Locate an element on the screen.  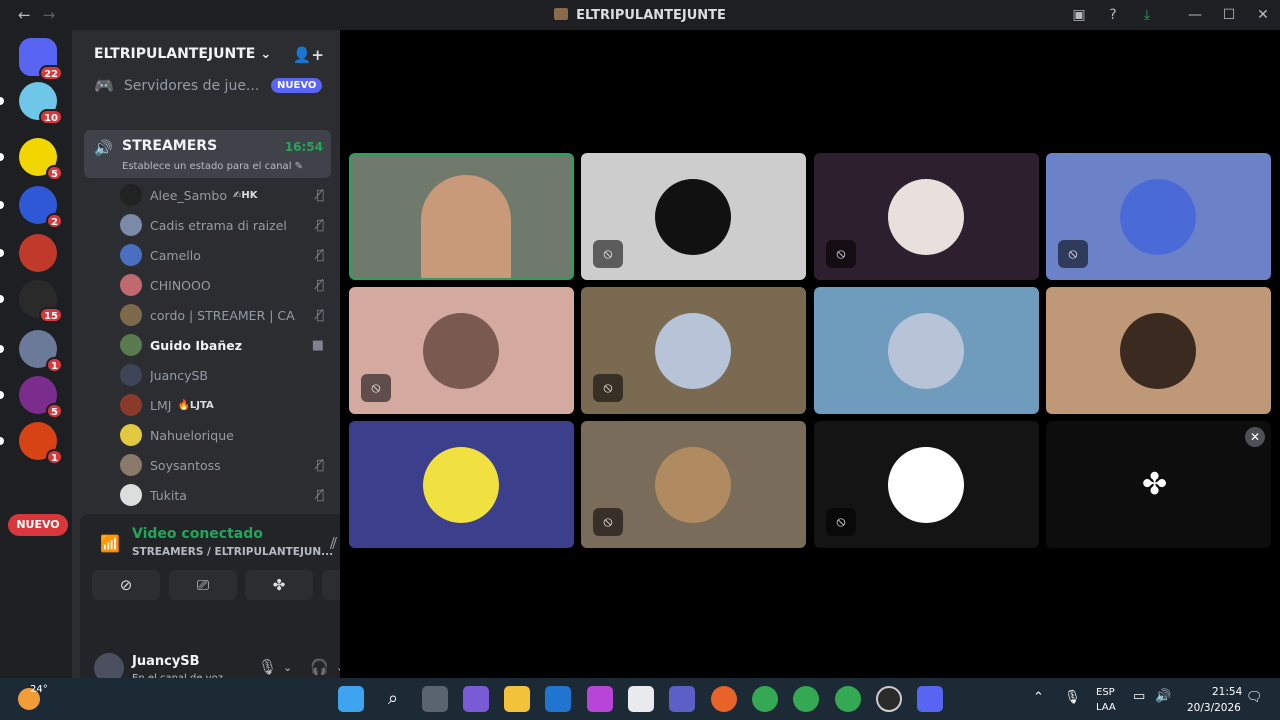
obs-icon is located at coordinates (889, 699).